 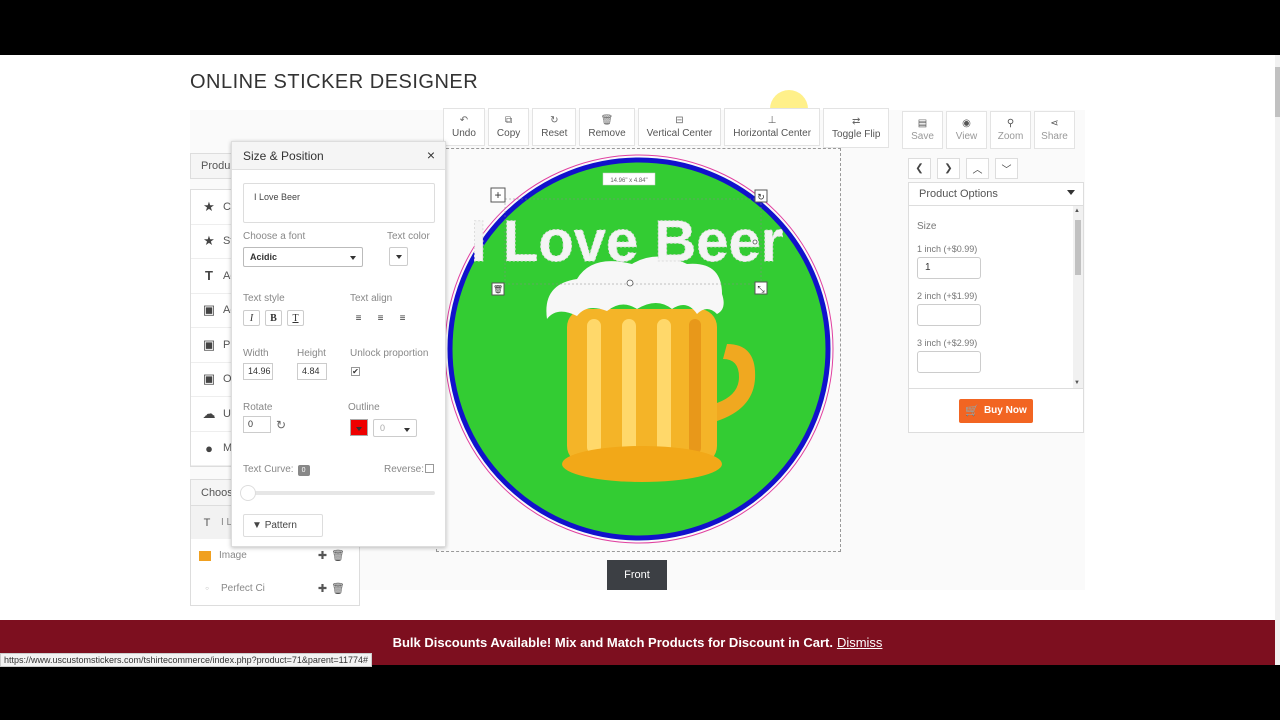 What do you see at coordinates (273, 318) in the screenshot?
I see `bold-button: B` at bounding box center [273, 318].